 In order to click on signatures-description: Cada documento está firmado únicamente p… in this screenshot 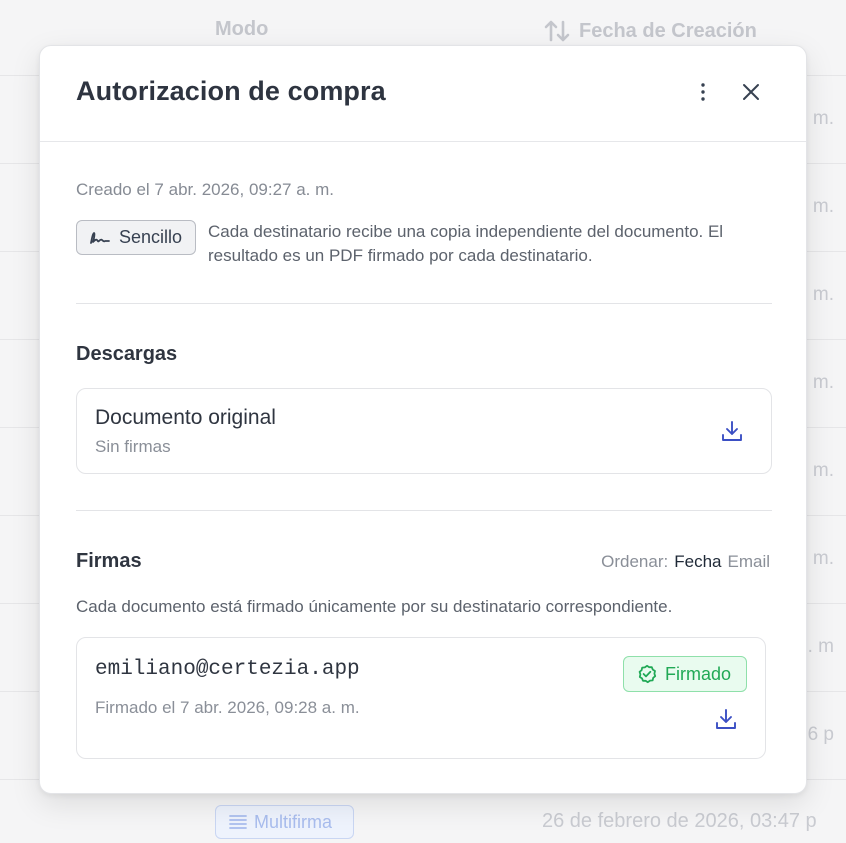, I will do `click(374, 606)`.